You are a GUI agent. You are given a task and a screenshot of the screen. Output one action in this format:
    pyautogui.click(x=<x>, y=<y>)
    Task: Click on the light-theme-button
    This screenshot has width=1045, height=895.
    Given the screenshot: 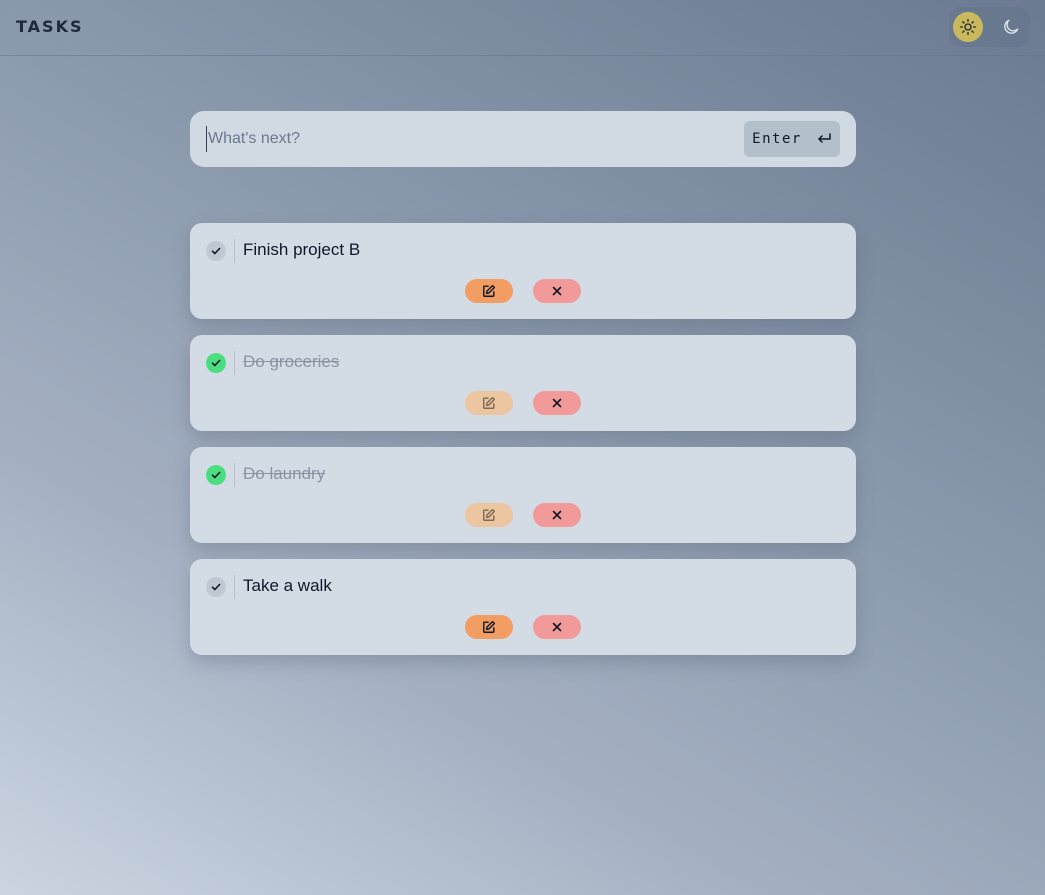 What is the action you would take?
    pyautogui.click(x=968, y=27)
    